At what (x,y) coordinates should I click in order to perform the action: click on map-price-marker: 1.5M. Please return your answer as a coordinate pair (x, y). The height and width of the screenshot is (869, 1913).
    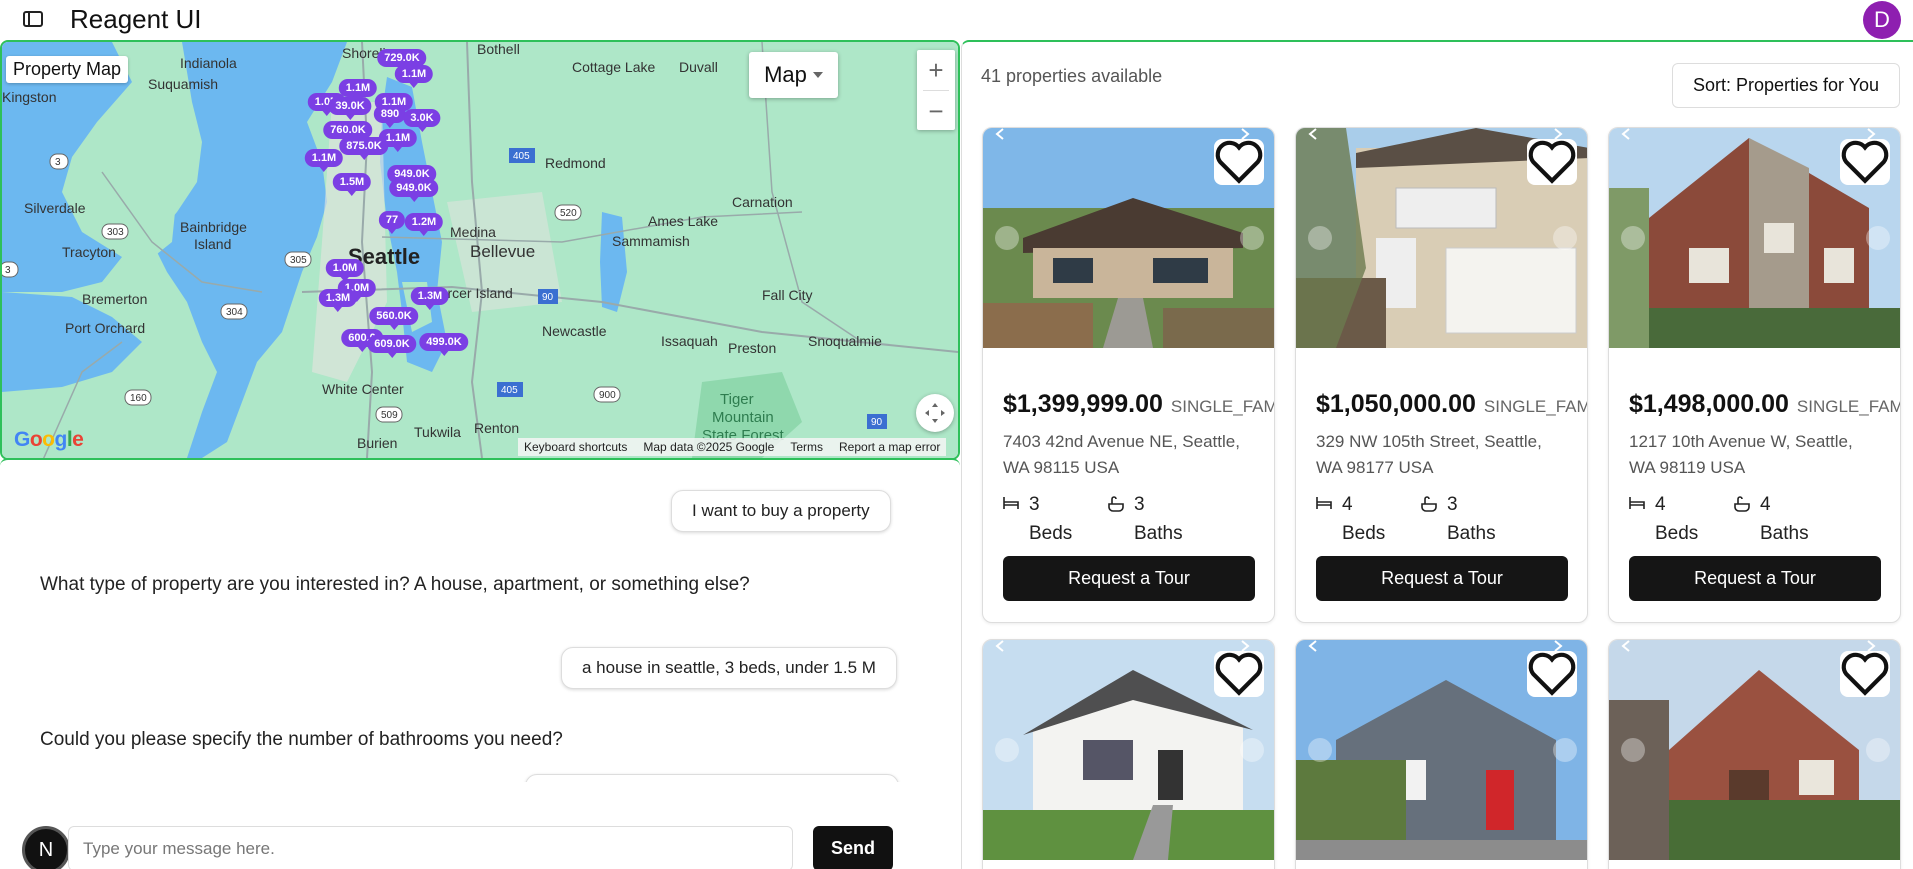
    Looking at the image, I should click on (352, 184).